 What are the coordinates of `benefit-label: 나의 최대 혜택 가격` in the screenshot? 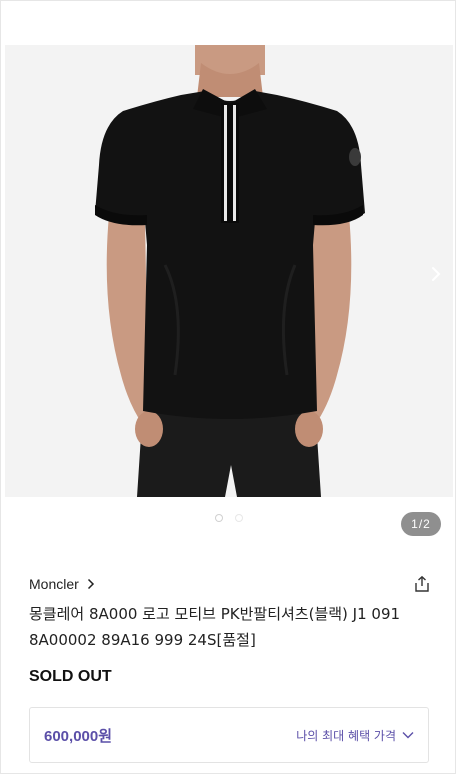 It's located at (346, 735).